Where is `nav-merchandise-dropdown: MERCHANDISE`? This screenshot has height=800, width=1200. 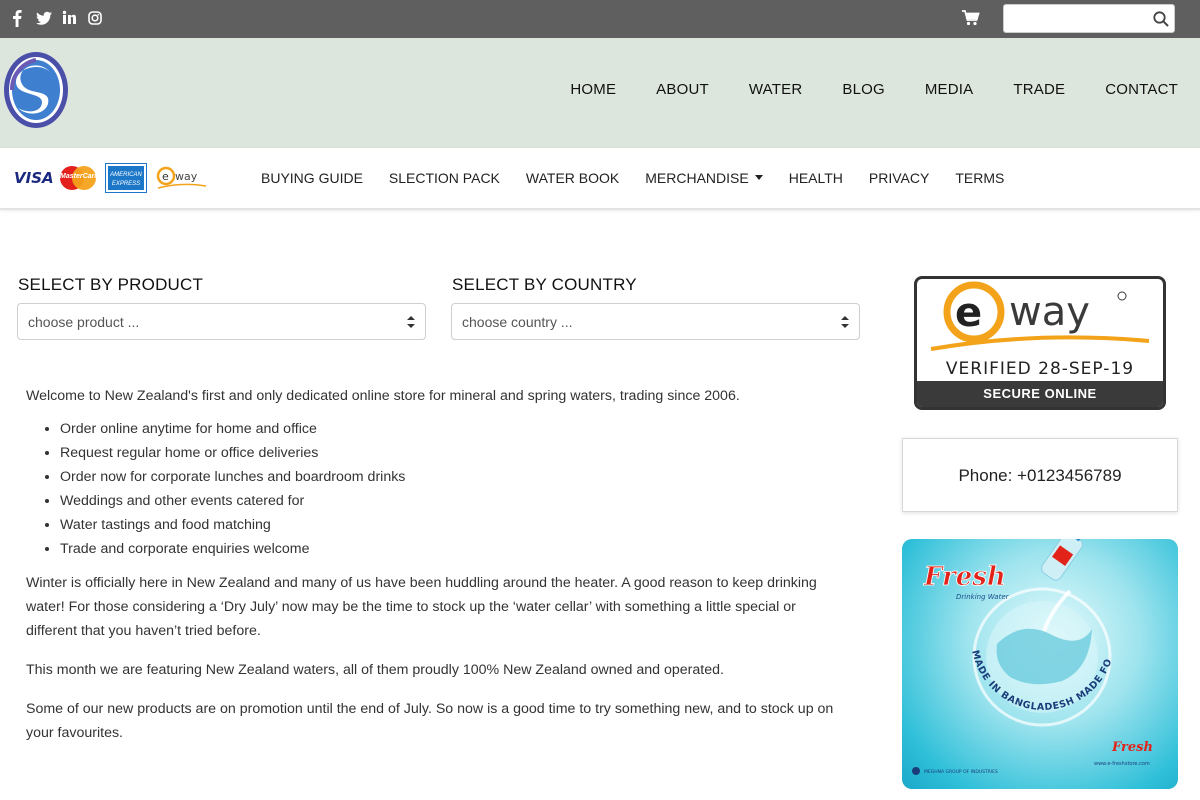 nav-merchandise-dropdown: MERCHANDISE is located at coordinates (703, 178).